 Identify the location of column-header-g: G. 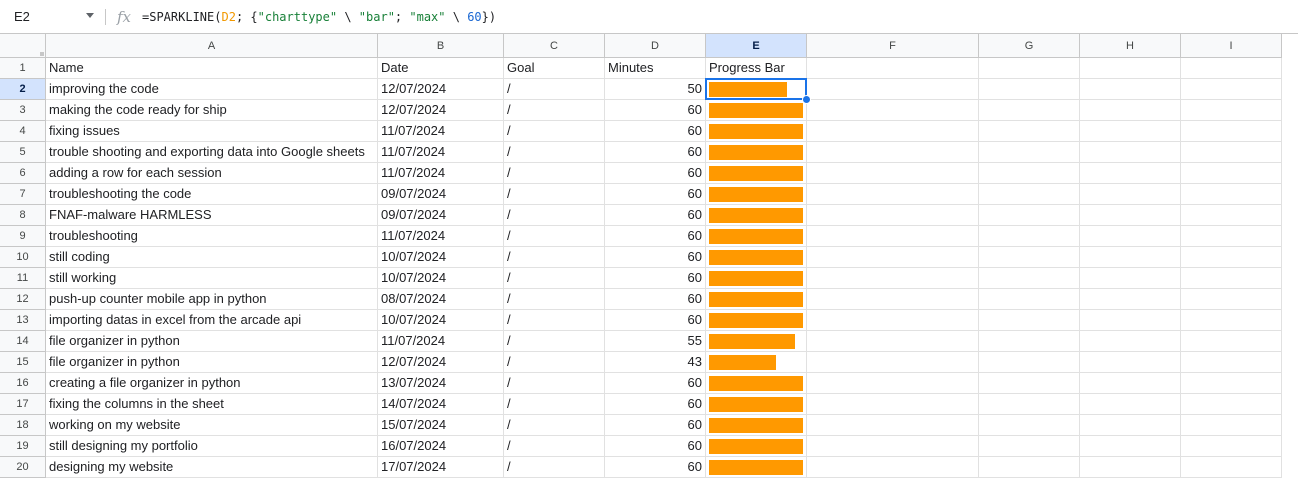
(1029, 46).